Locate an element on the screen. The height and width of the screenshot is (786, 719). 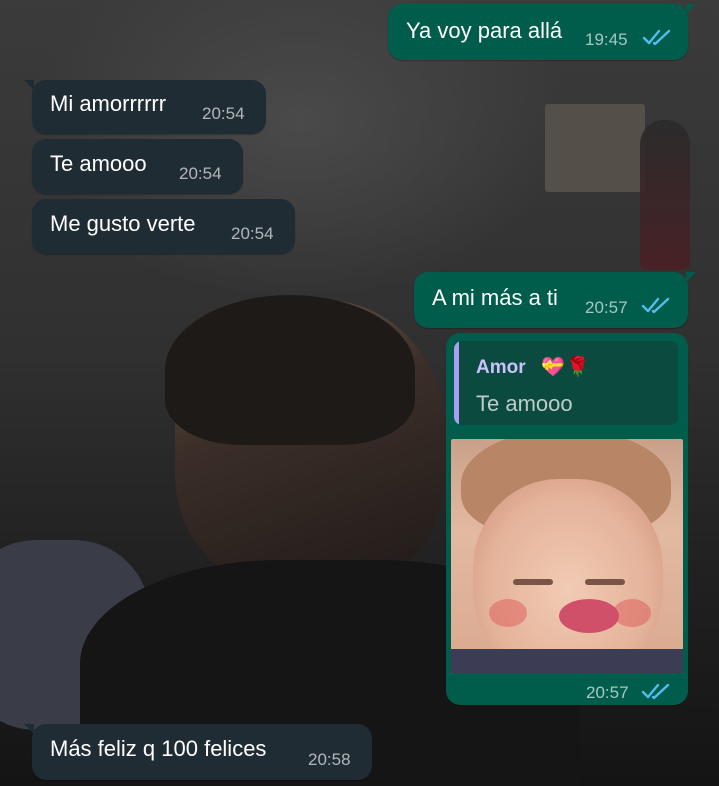
outgoing-message: Ya voy para allá 19:45 is located at coordinates (542, 32).